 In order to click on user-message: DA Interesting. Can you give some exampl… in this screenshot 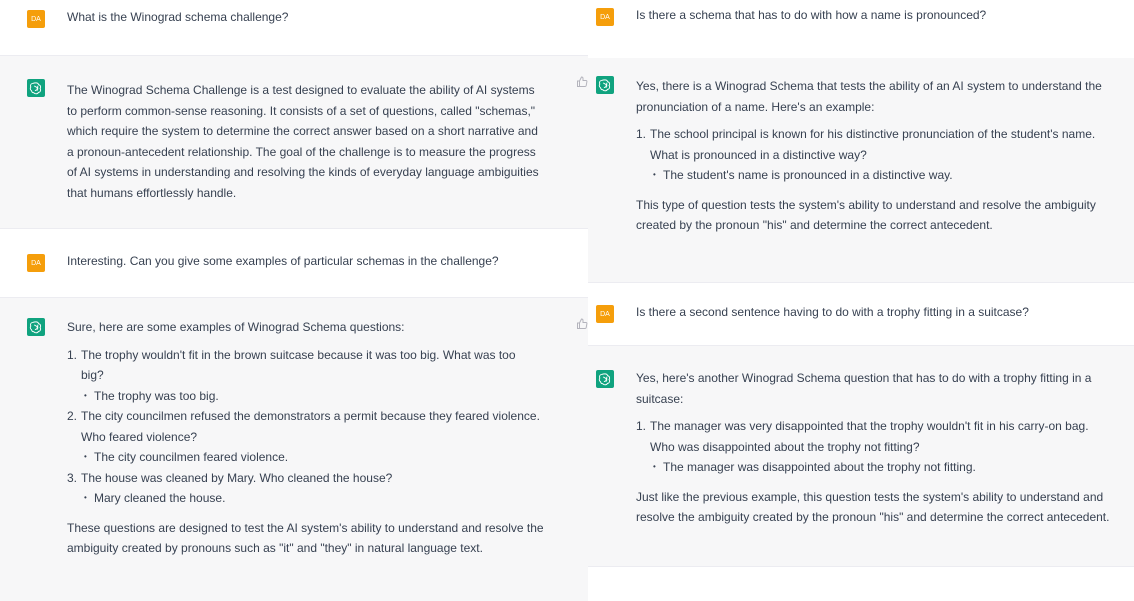, I will do `click(294, 263)`.